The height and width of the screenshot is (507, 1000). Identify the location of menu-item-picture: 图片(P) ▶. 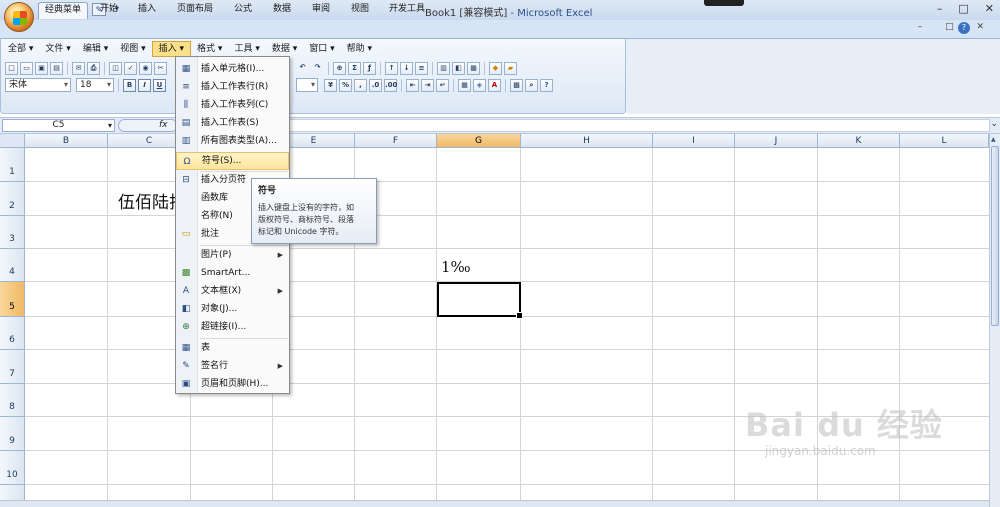
(232, 255).